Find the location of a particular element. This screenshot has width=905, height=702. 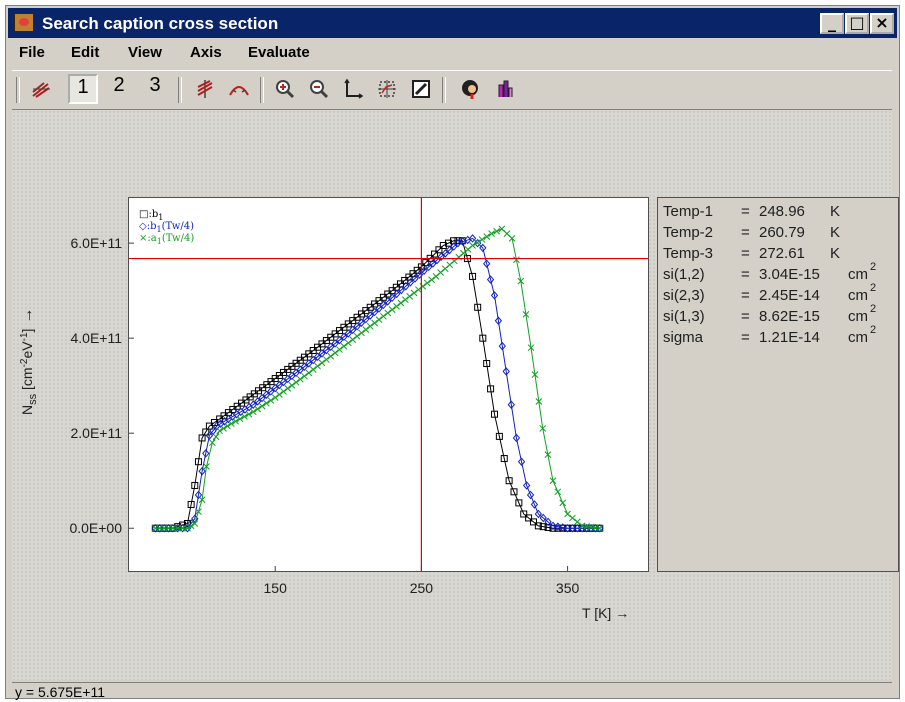

menu-evaluate: Evaluate is located at coordinates (279, 52).